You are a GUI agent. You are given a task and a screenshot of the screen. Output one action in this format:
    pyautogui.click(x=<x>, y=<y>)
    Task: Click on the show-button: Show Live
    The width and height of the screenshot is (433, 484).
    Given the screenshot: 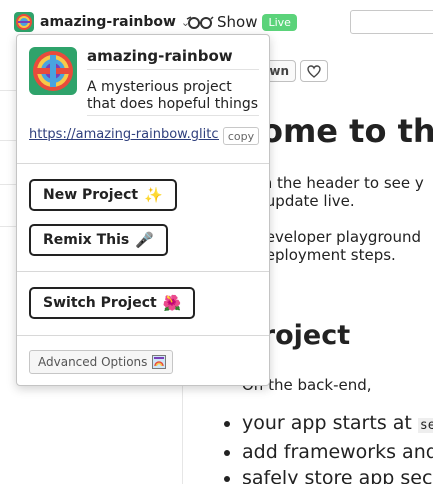 What is the action you would take?
    pyautogui.click(x=241, y=22)
    